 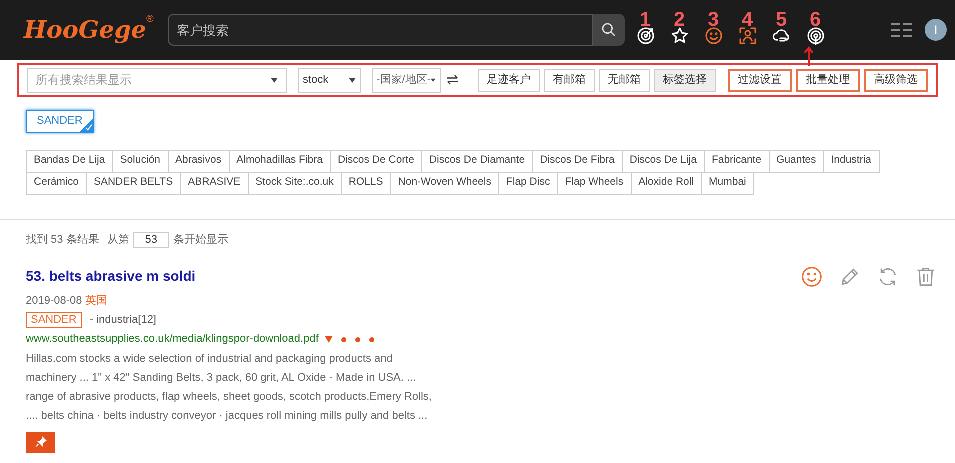 I want to click on registered-mark: ®, so click(x=150, y=20).